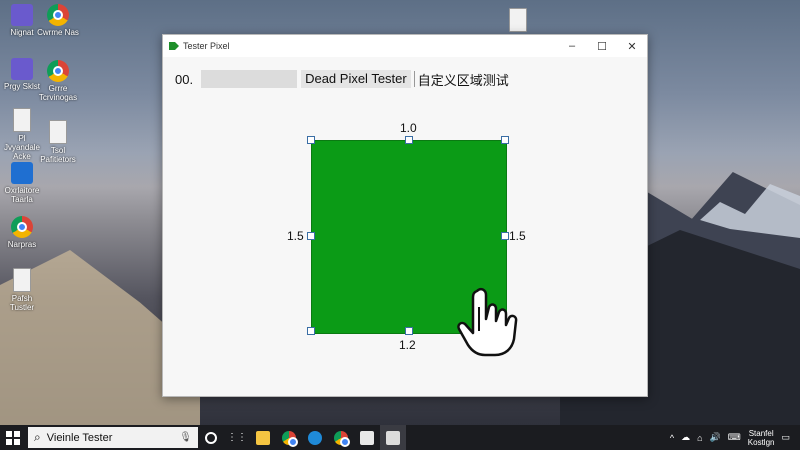 The height and width of the screenshot is (450, 800). I want to click on notifications-icon: ▭, so click(785, 437).